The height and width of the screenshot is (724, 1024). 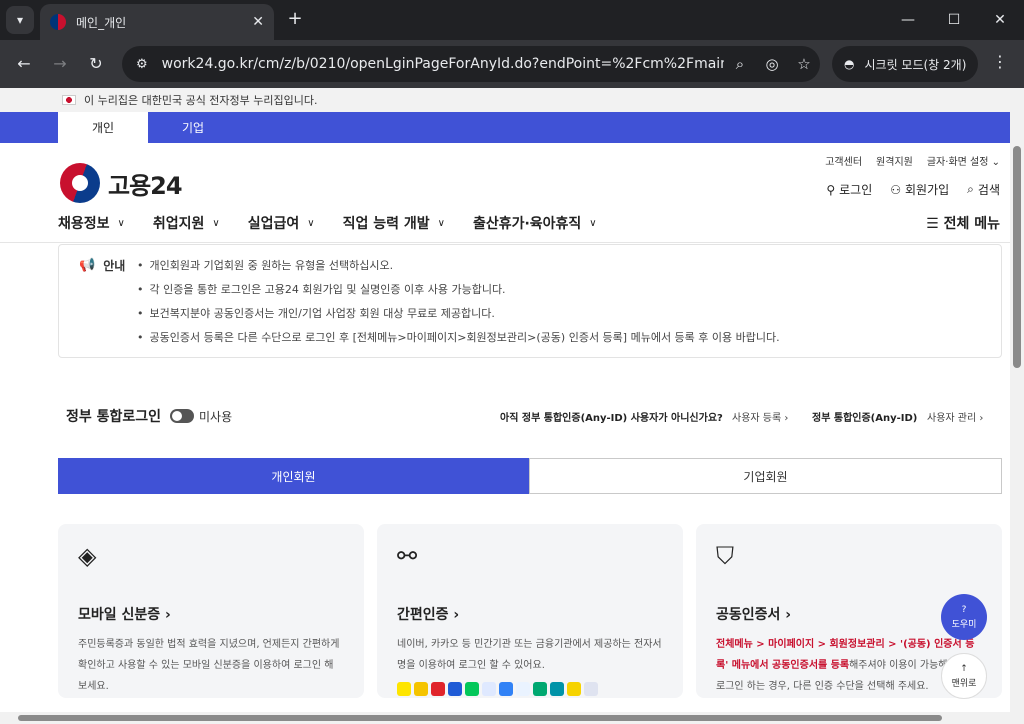 I want to click on star-icon: ☆, so click(x=804, y=64).